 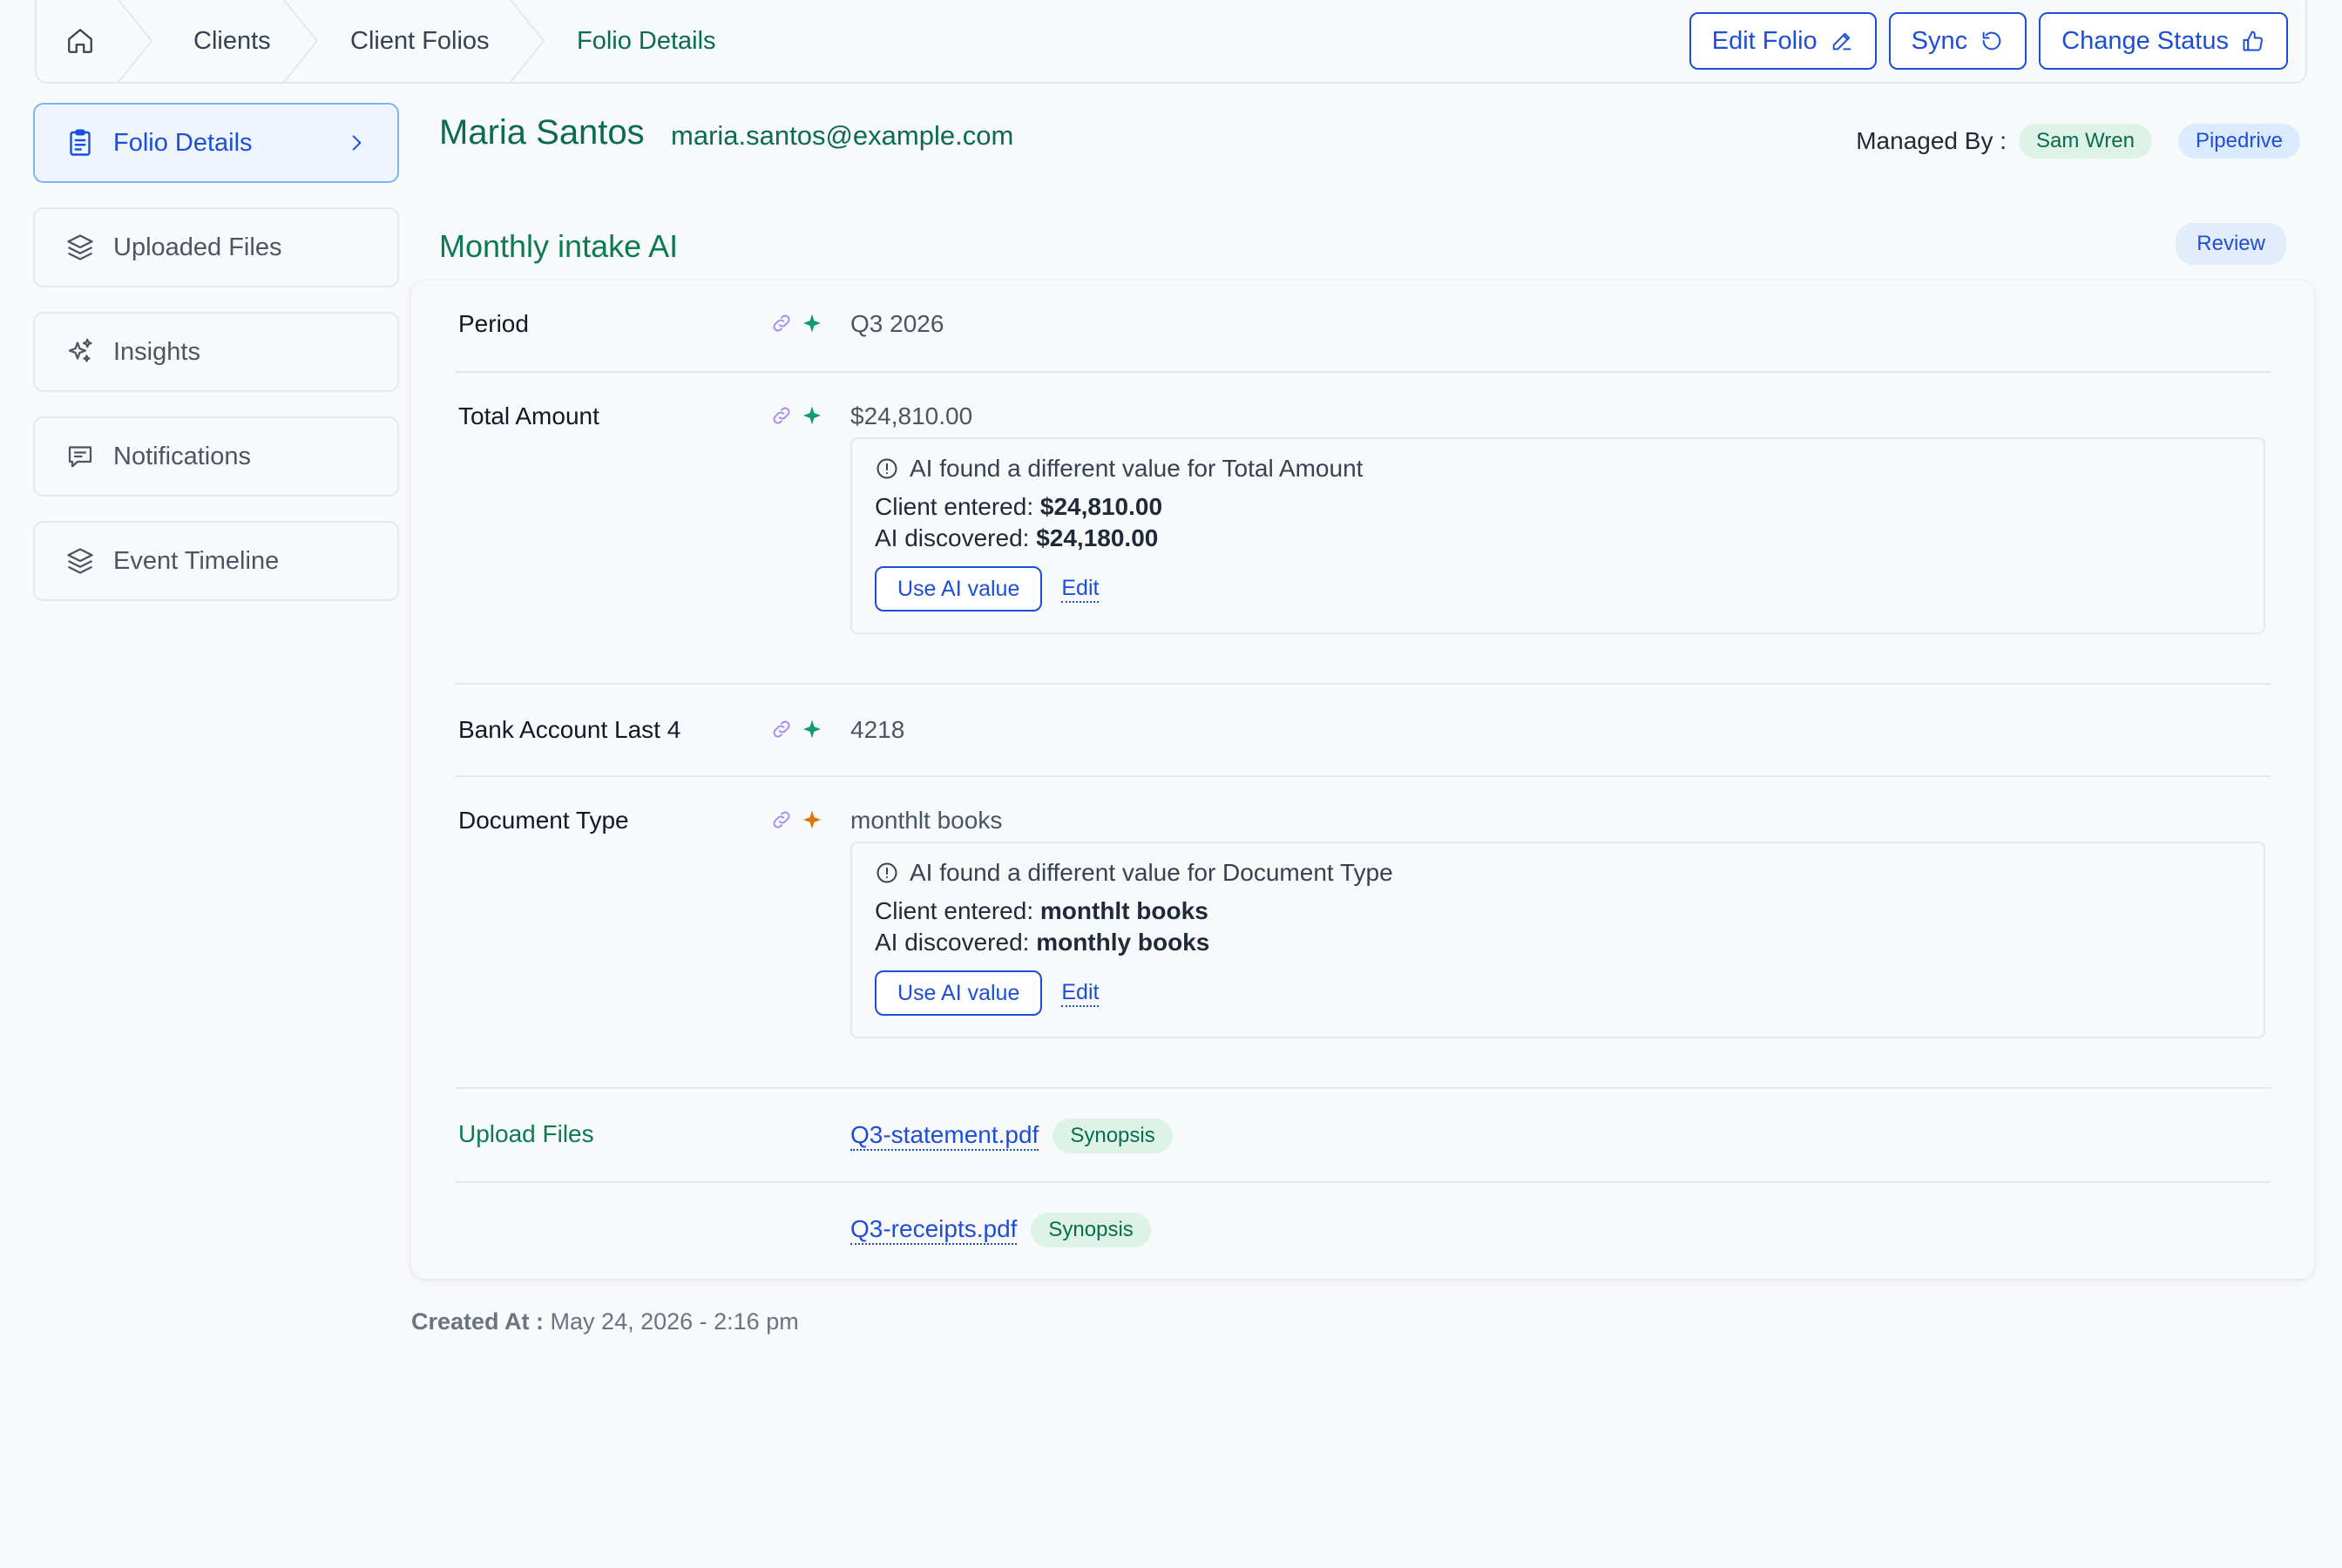 I want to click on field-row-period: Period Q3 2026, so click(x=1363, y=326).